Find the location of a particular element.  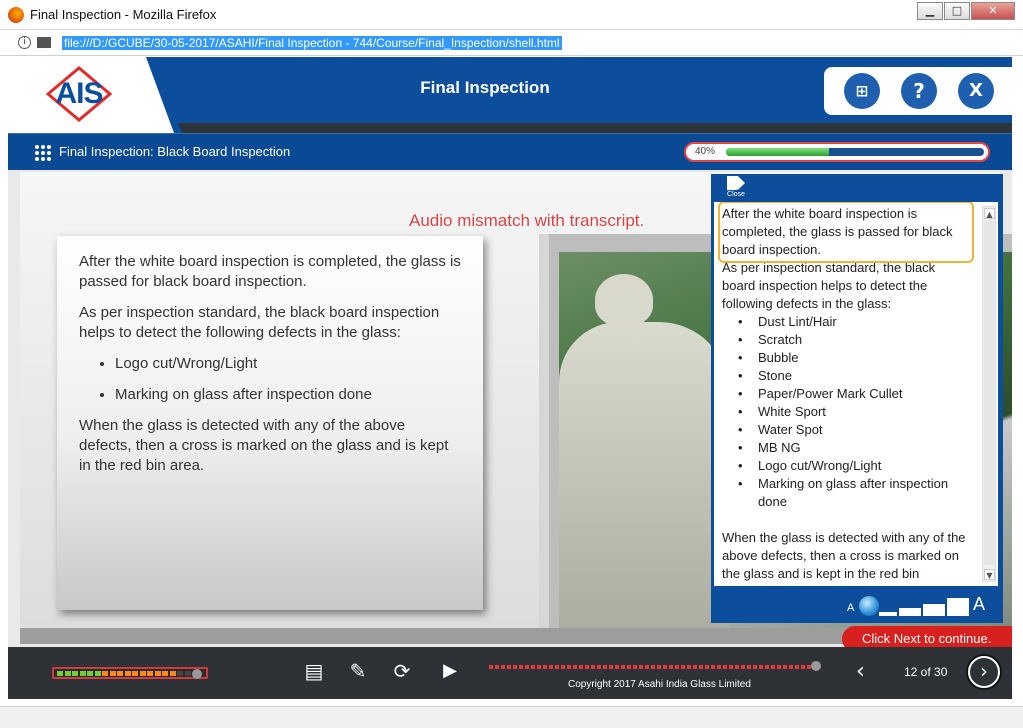

maximize-button: □ is located at coordinates (957, 11).